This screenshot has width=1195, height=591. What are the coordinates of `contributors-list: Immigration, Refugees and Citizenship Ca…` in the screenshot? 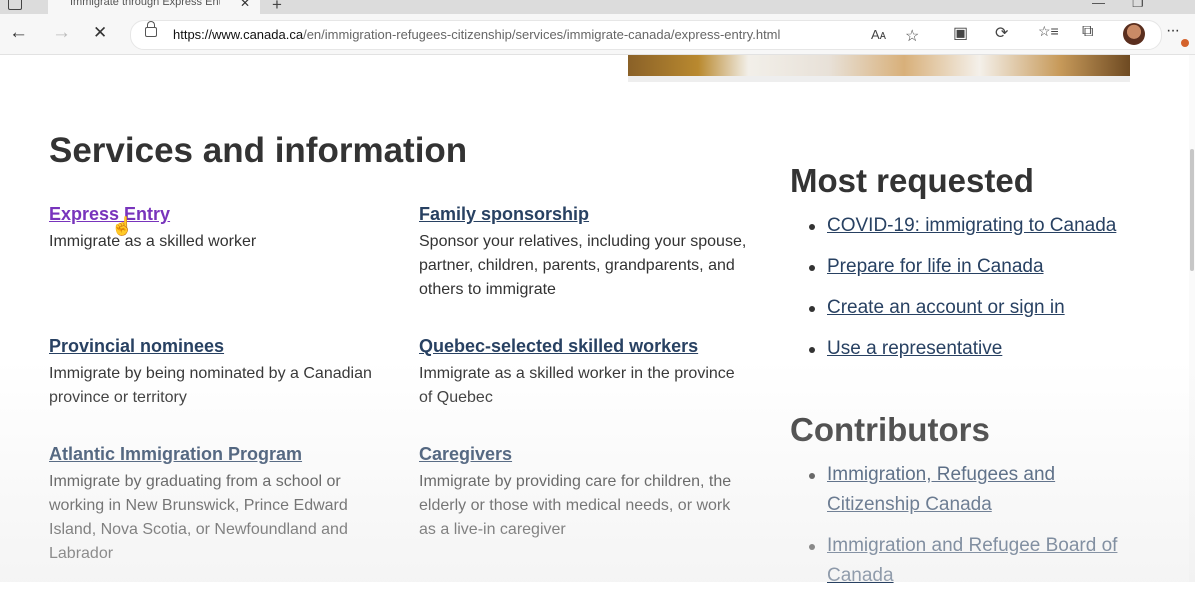 It's located at (975, 525).